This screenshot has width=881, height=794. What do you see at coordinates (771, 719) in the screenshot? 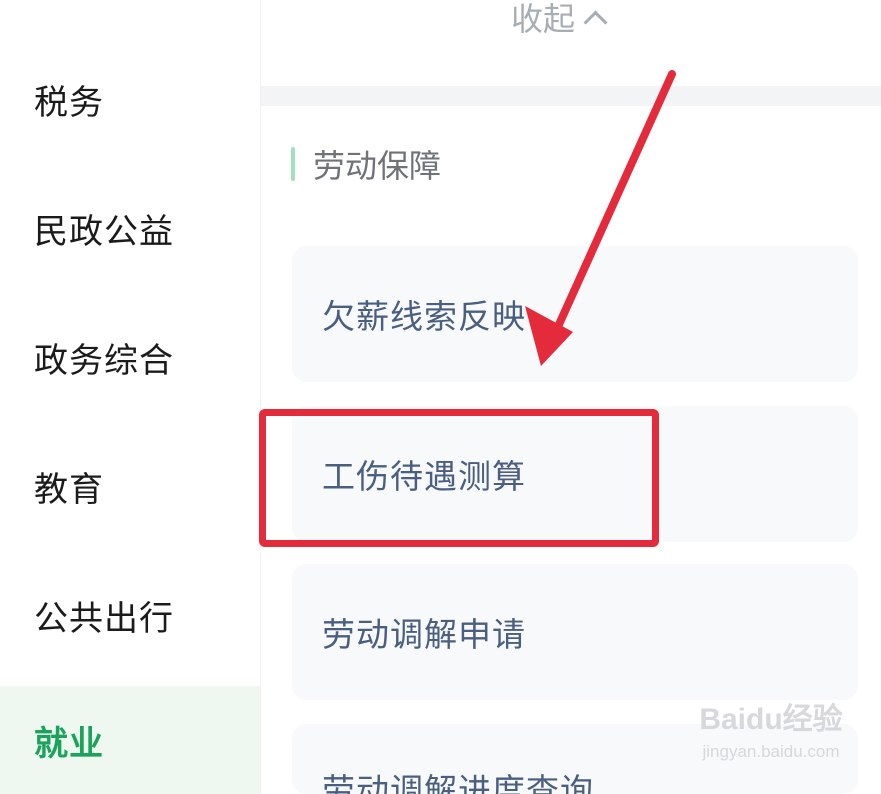
I see `watermark-text: Baidu经验` at bounding box center [771, 719].